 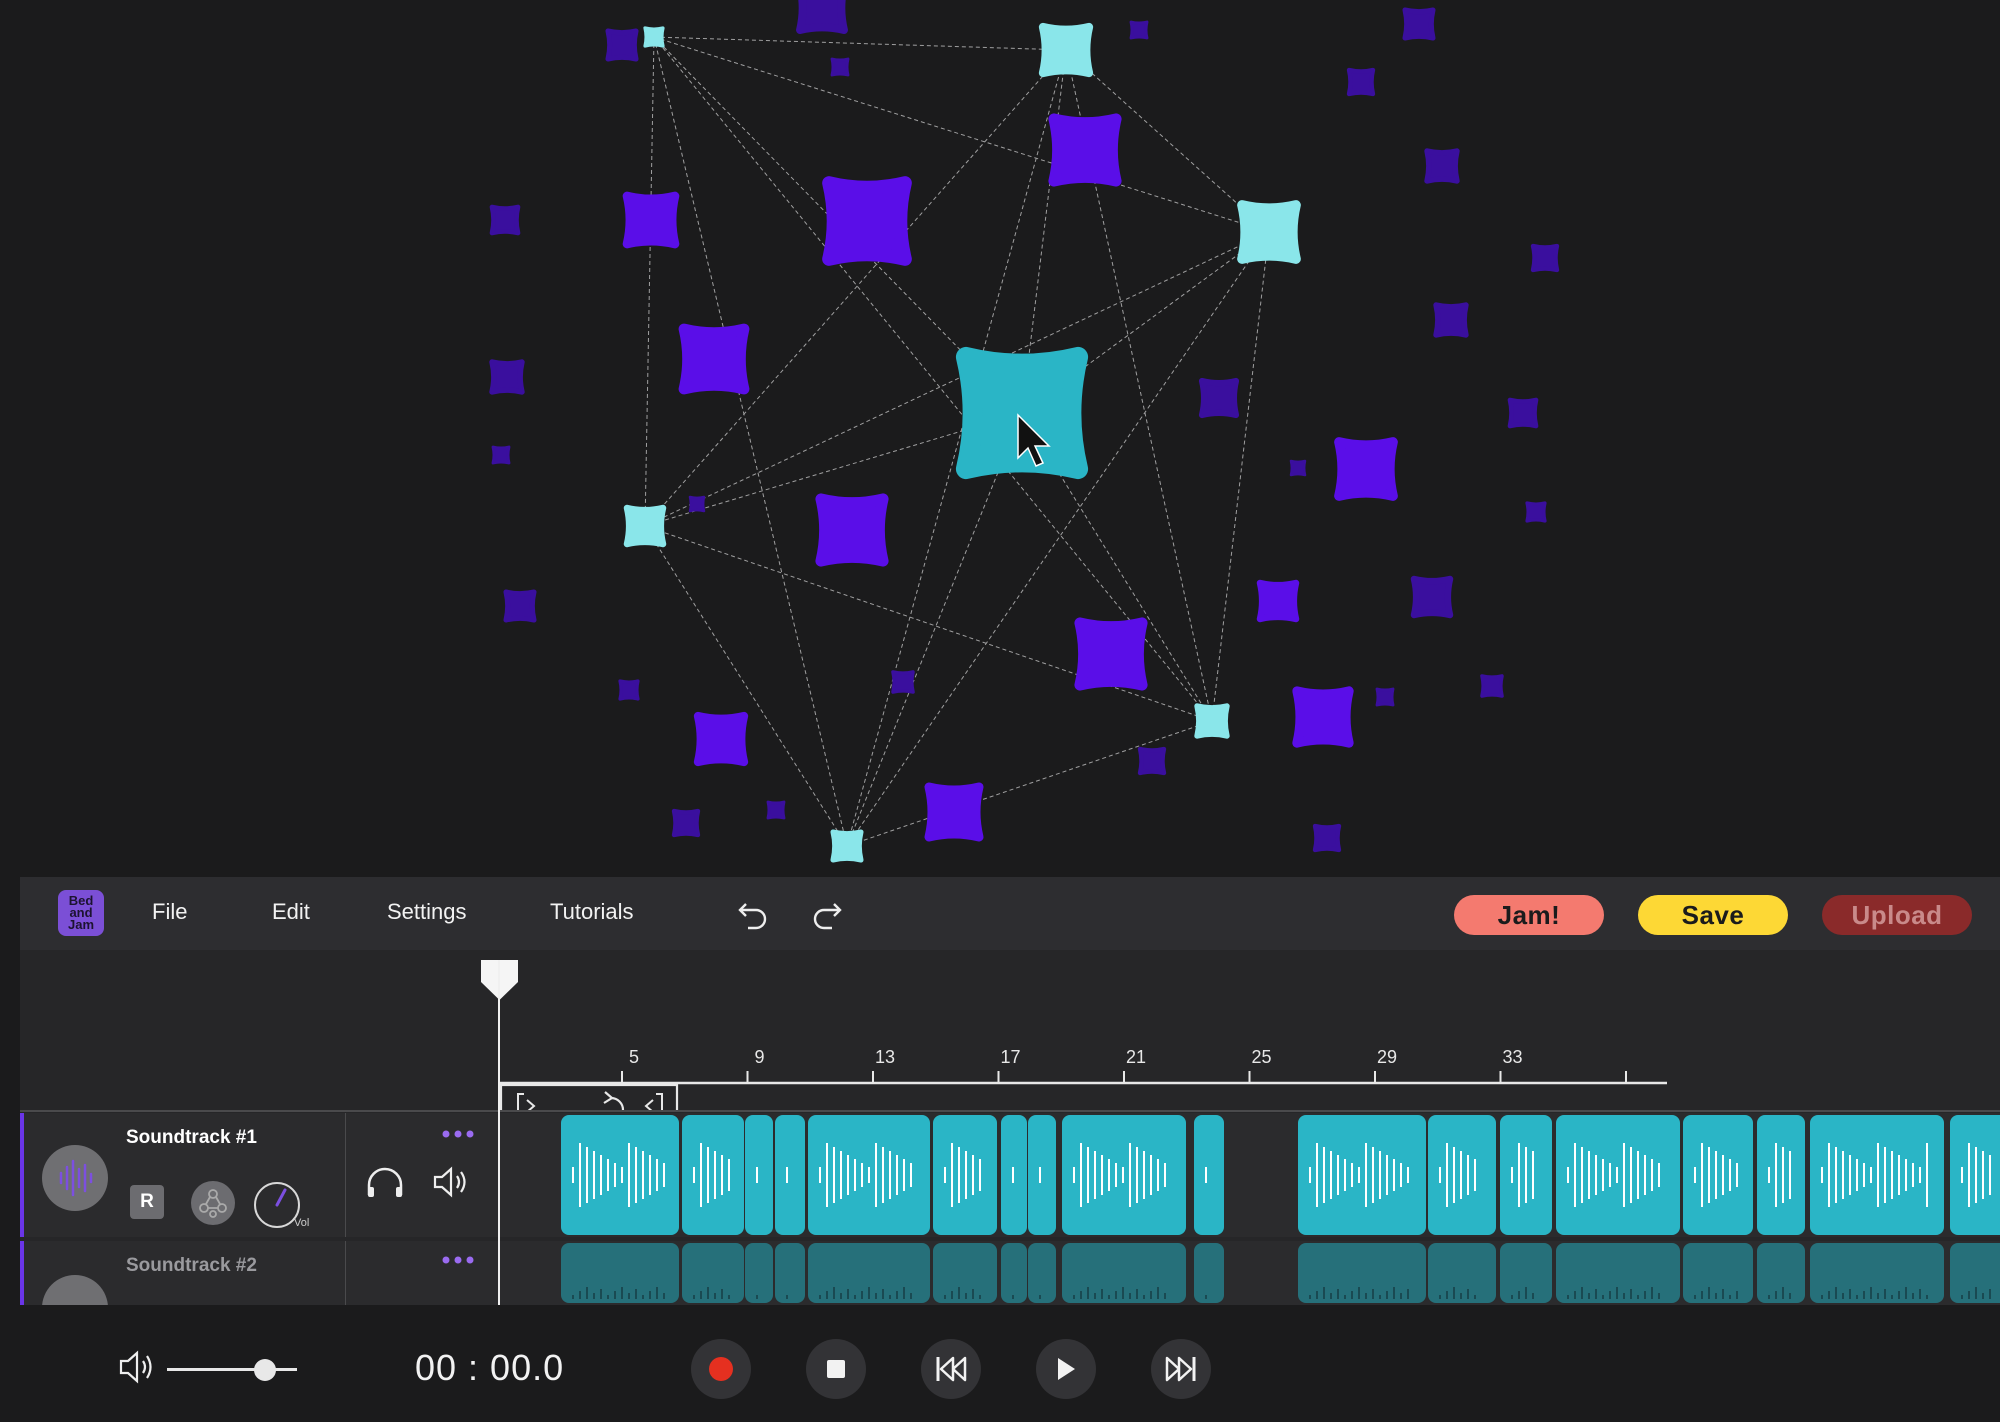 What do you see at coordinates (592, 912) in the screenshot?
I see `menu-tutorials: Tutorials` at bounding box center [592, 912].